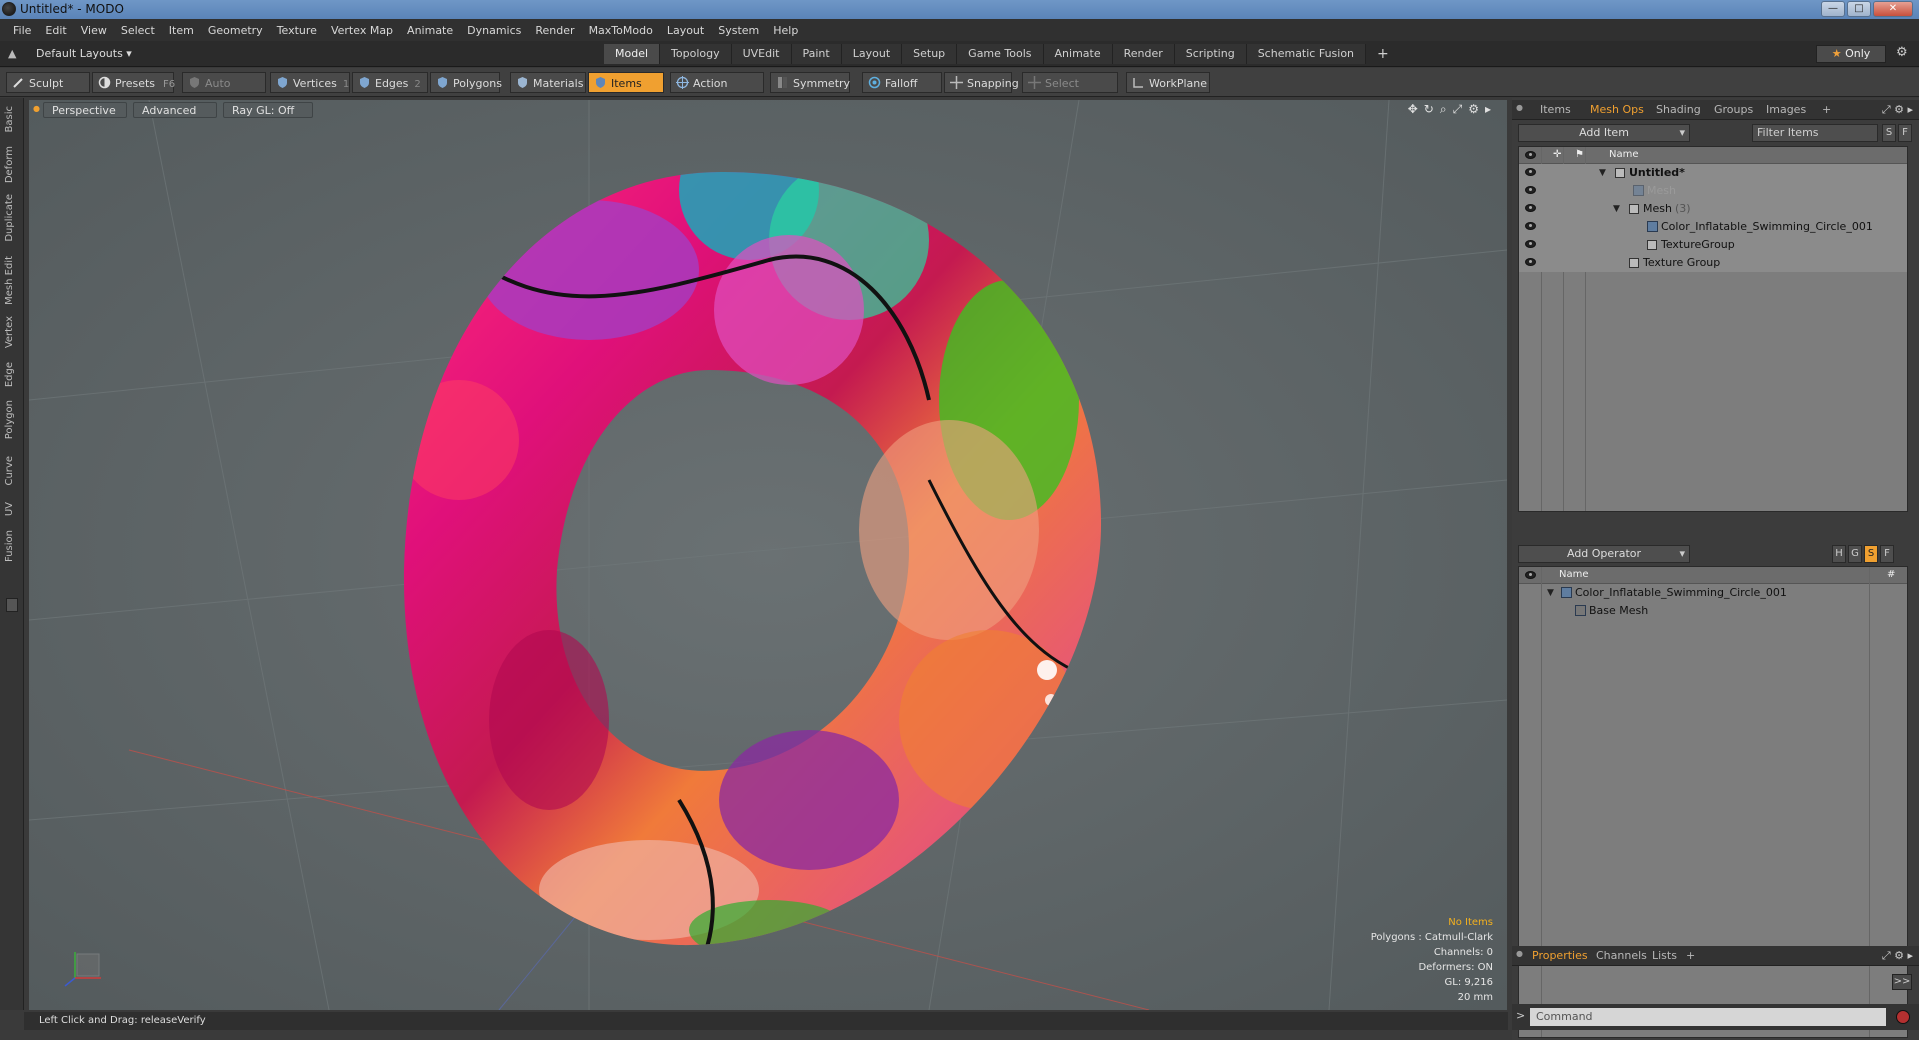  Describe the element at coordinates (85, 110) in the screenshot. I see `perspective-button: Perspective` at that location.